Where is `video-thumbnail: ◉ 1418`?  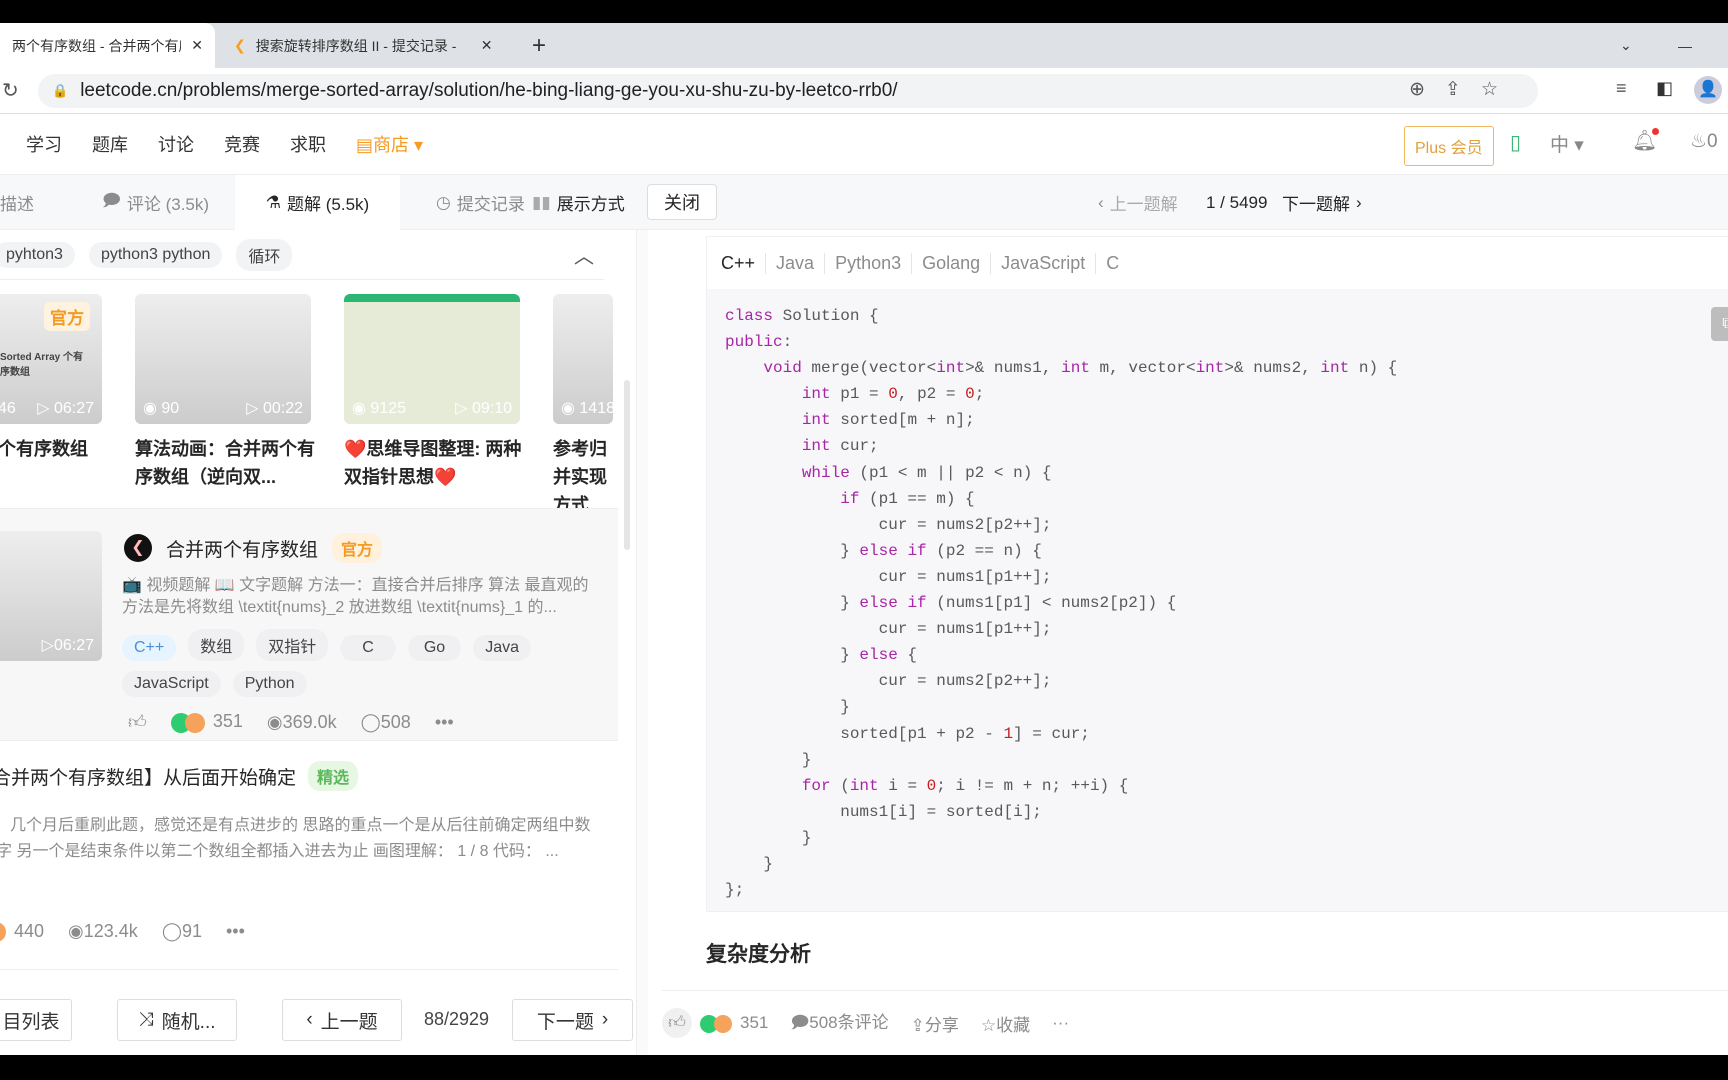
video-thumbnail: ◉ 1418 is located at coordinates (583, 359).